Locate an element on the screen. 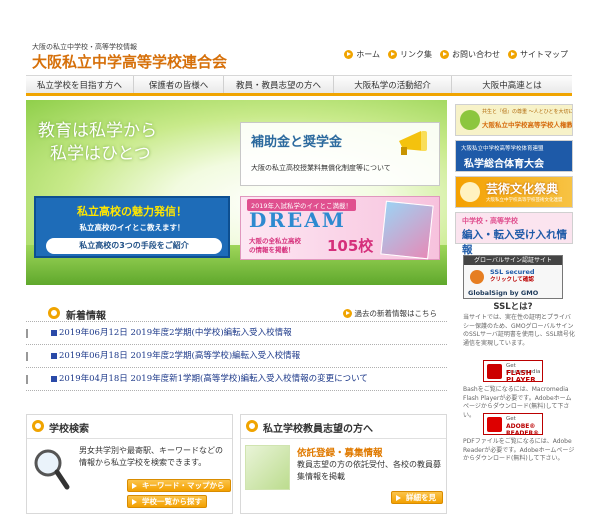 The width and height of the screenshot is (600, 517). dream-subtitle: 大阪の全私立高校 の情報を掲載！ is located at coordinates (275, 246).